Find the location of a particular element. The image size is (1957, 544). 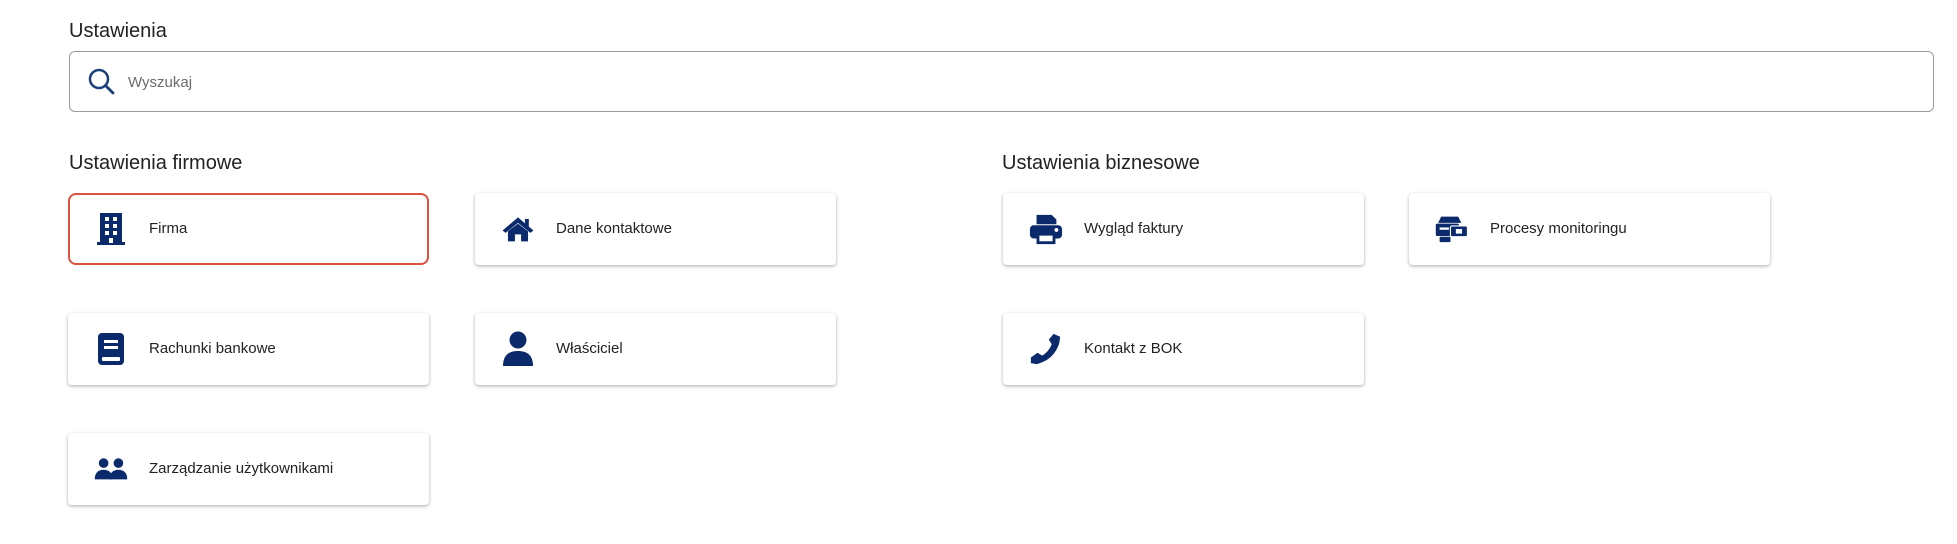

tile-label: Rachunki bankowe is located at coordinates (212, 348).